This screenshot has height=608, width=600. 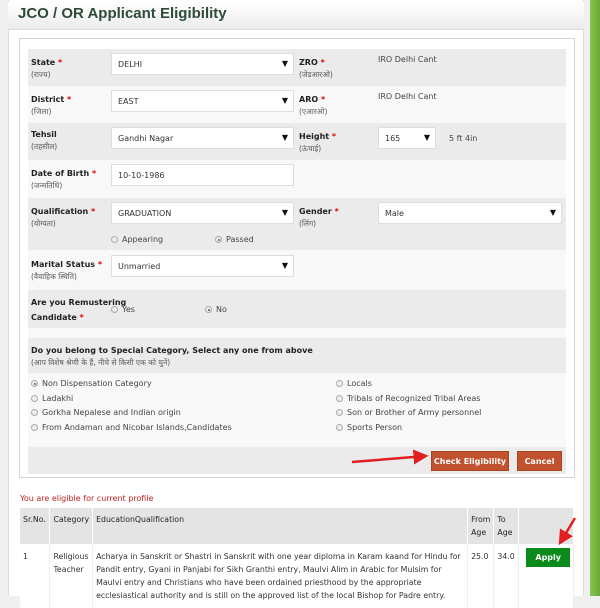 I want to click on state-select: DELHI ▼, so click(x=202, y=64).